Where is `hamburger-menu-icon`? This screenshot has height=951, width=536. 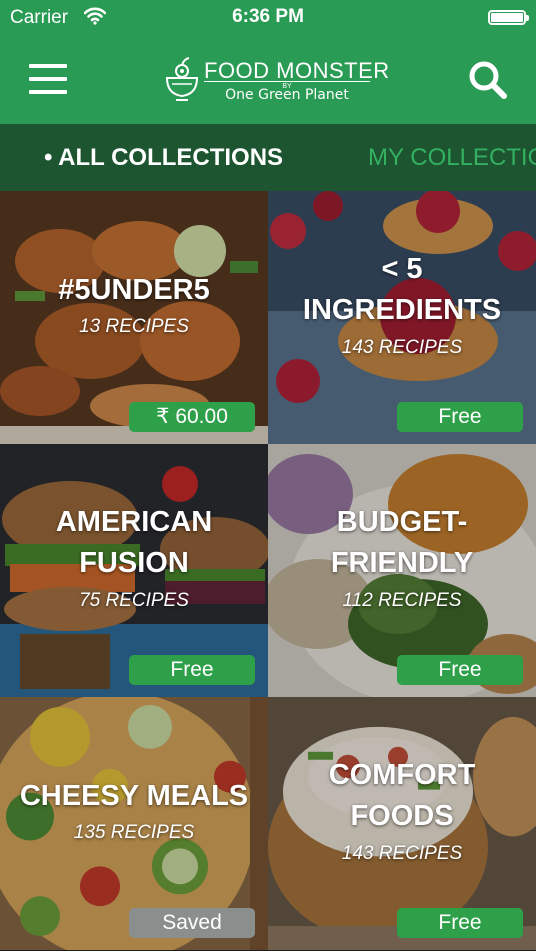 hamburger-menu-icon is located at coordinates (48, 79).